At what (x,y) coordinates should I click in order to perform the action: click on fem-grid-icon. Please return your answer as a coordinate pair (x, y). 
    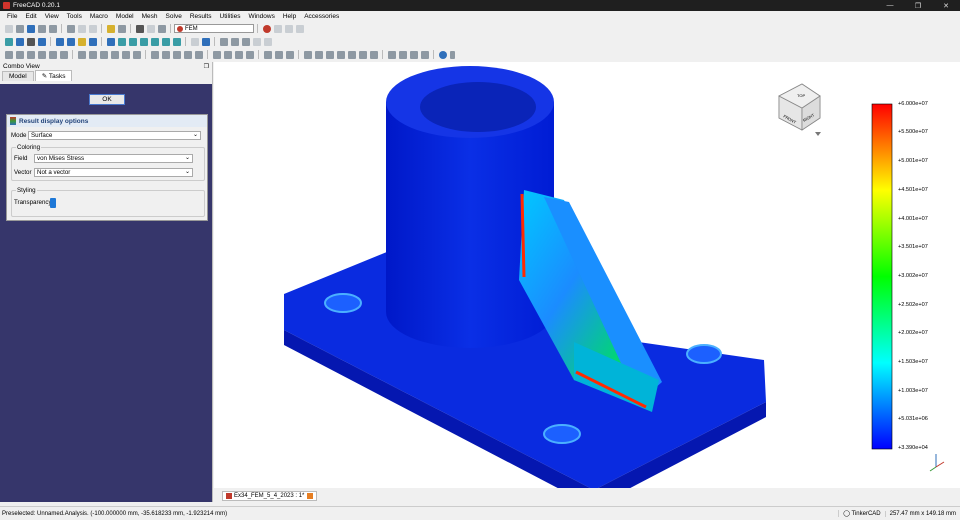
    Looking at the image, I should click on (391, 54).